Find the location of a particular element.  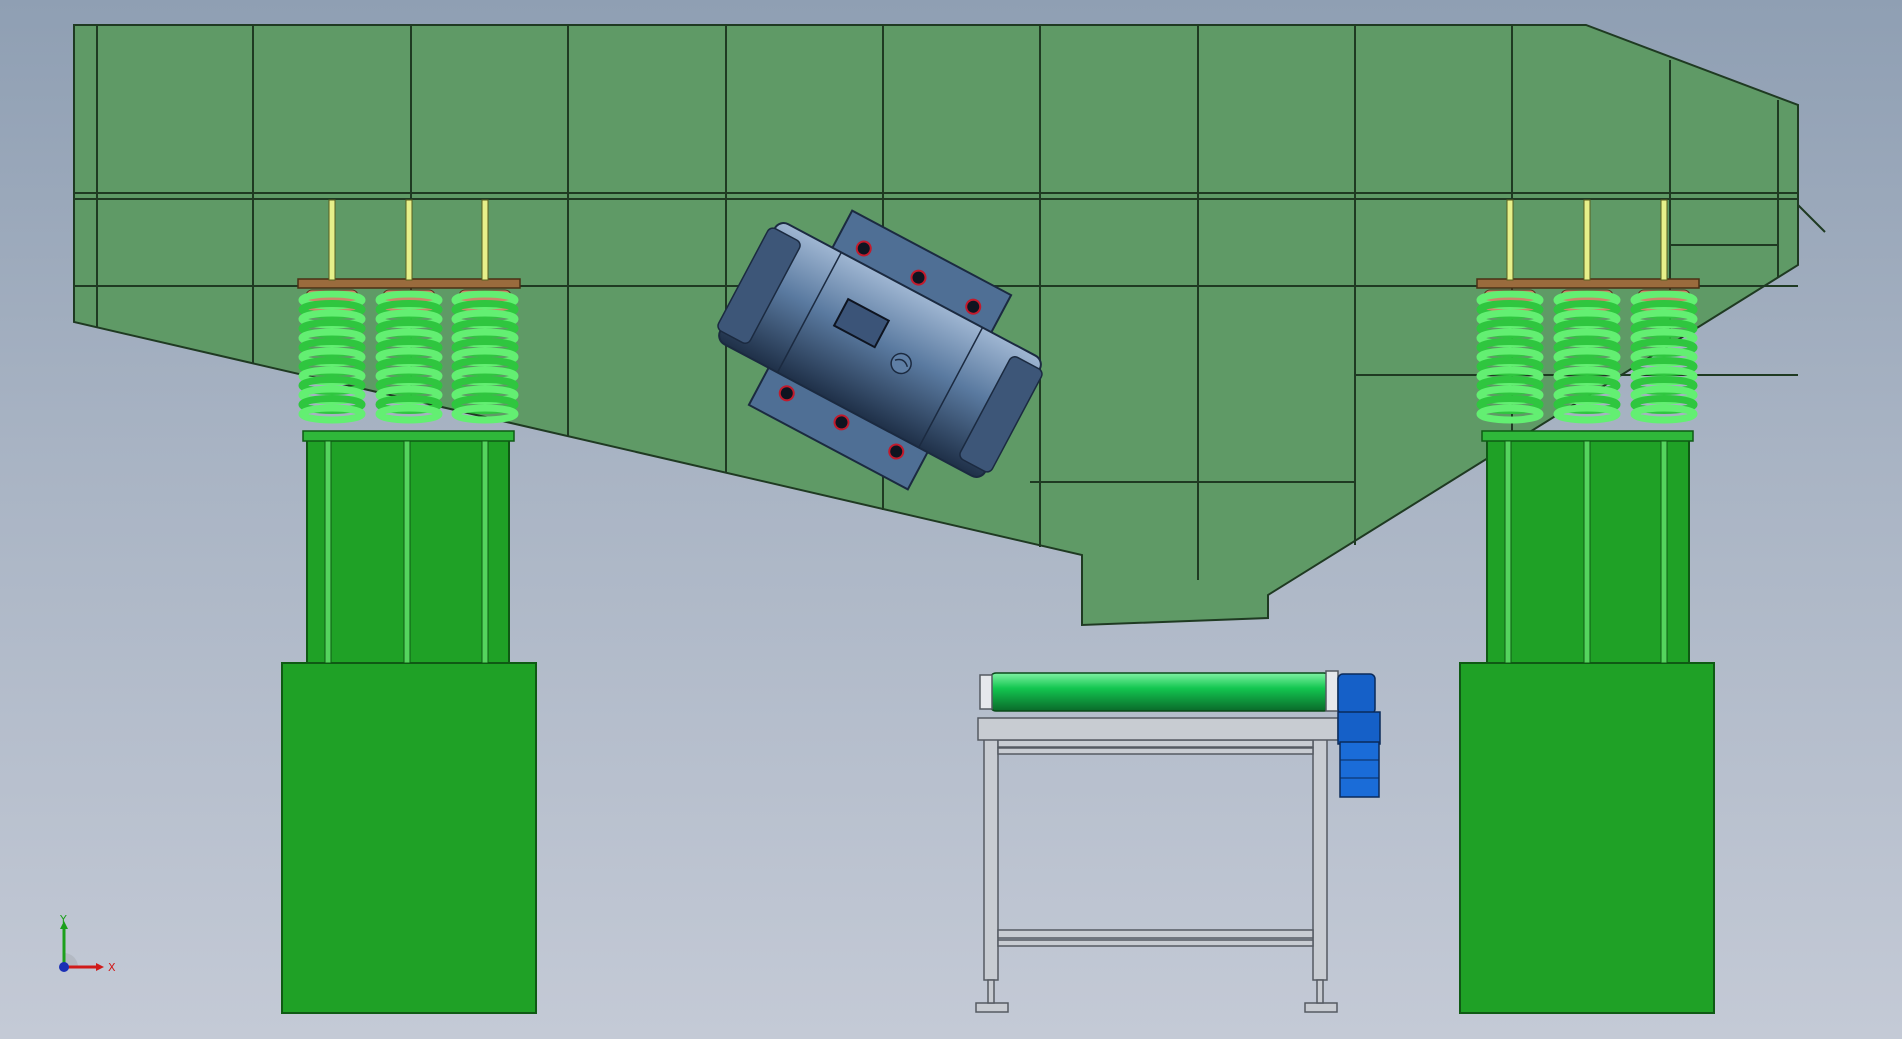

coordinate-triad-icon: Y X is located at coordinates (87, 943).